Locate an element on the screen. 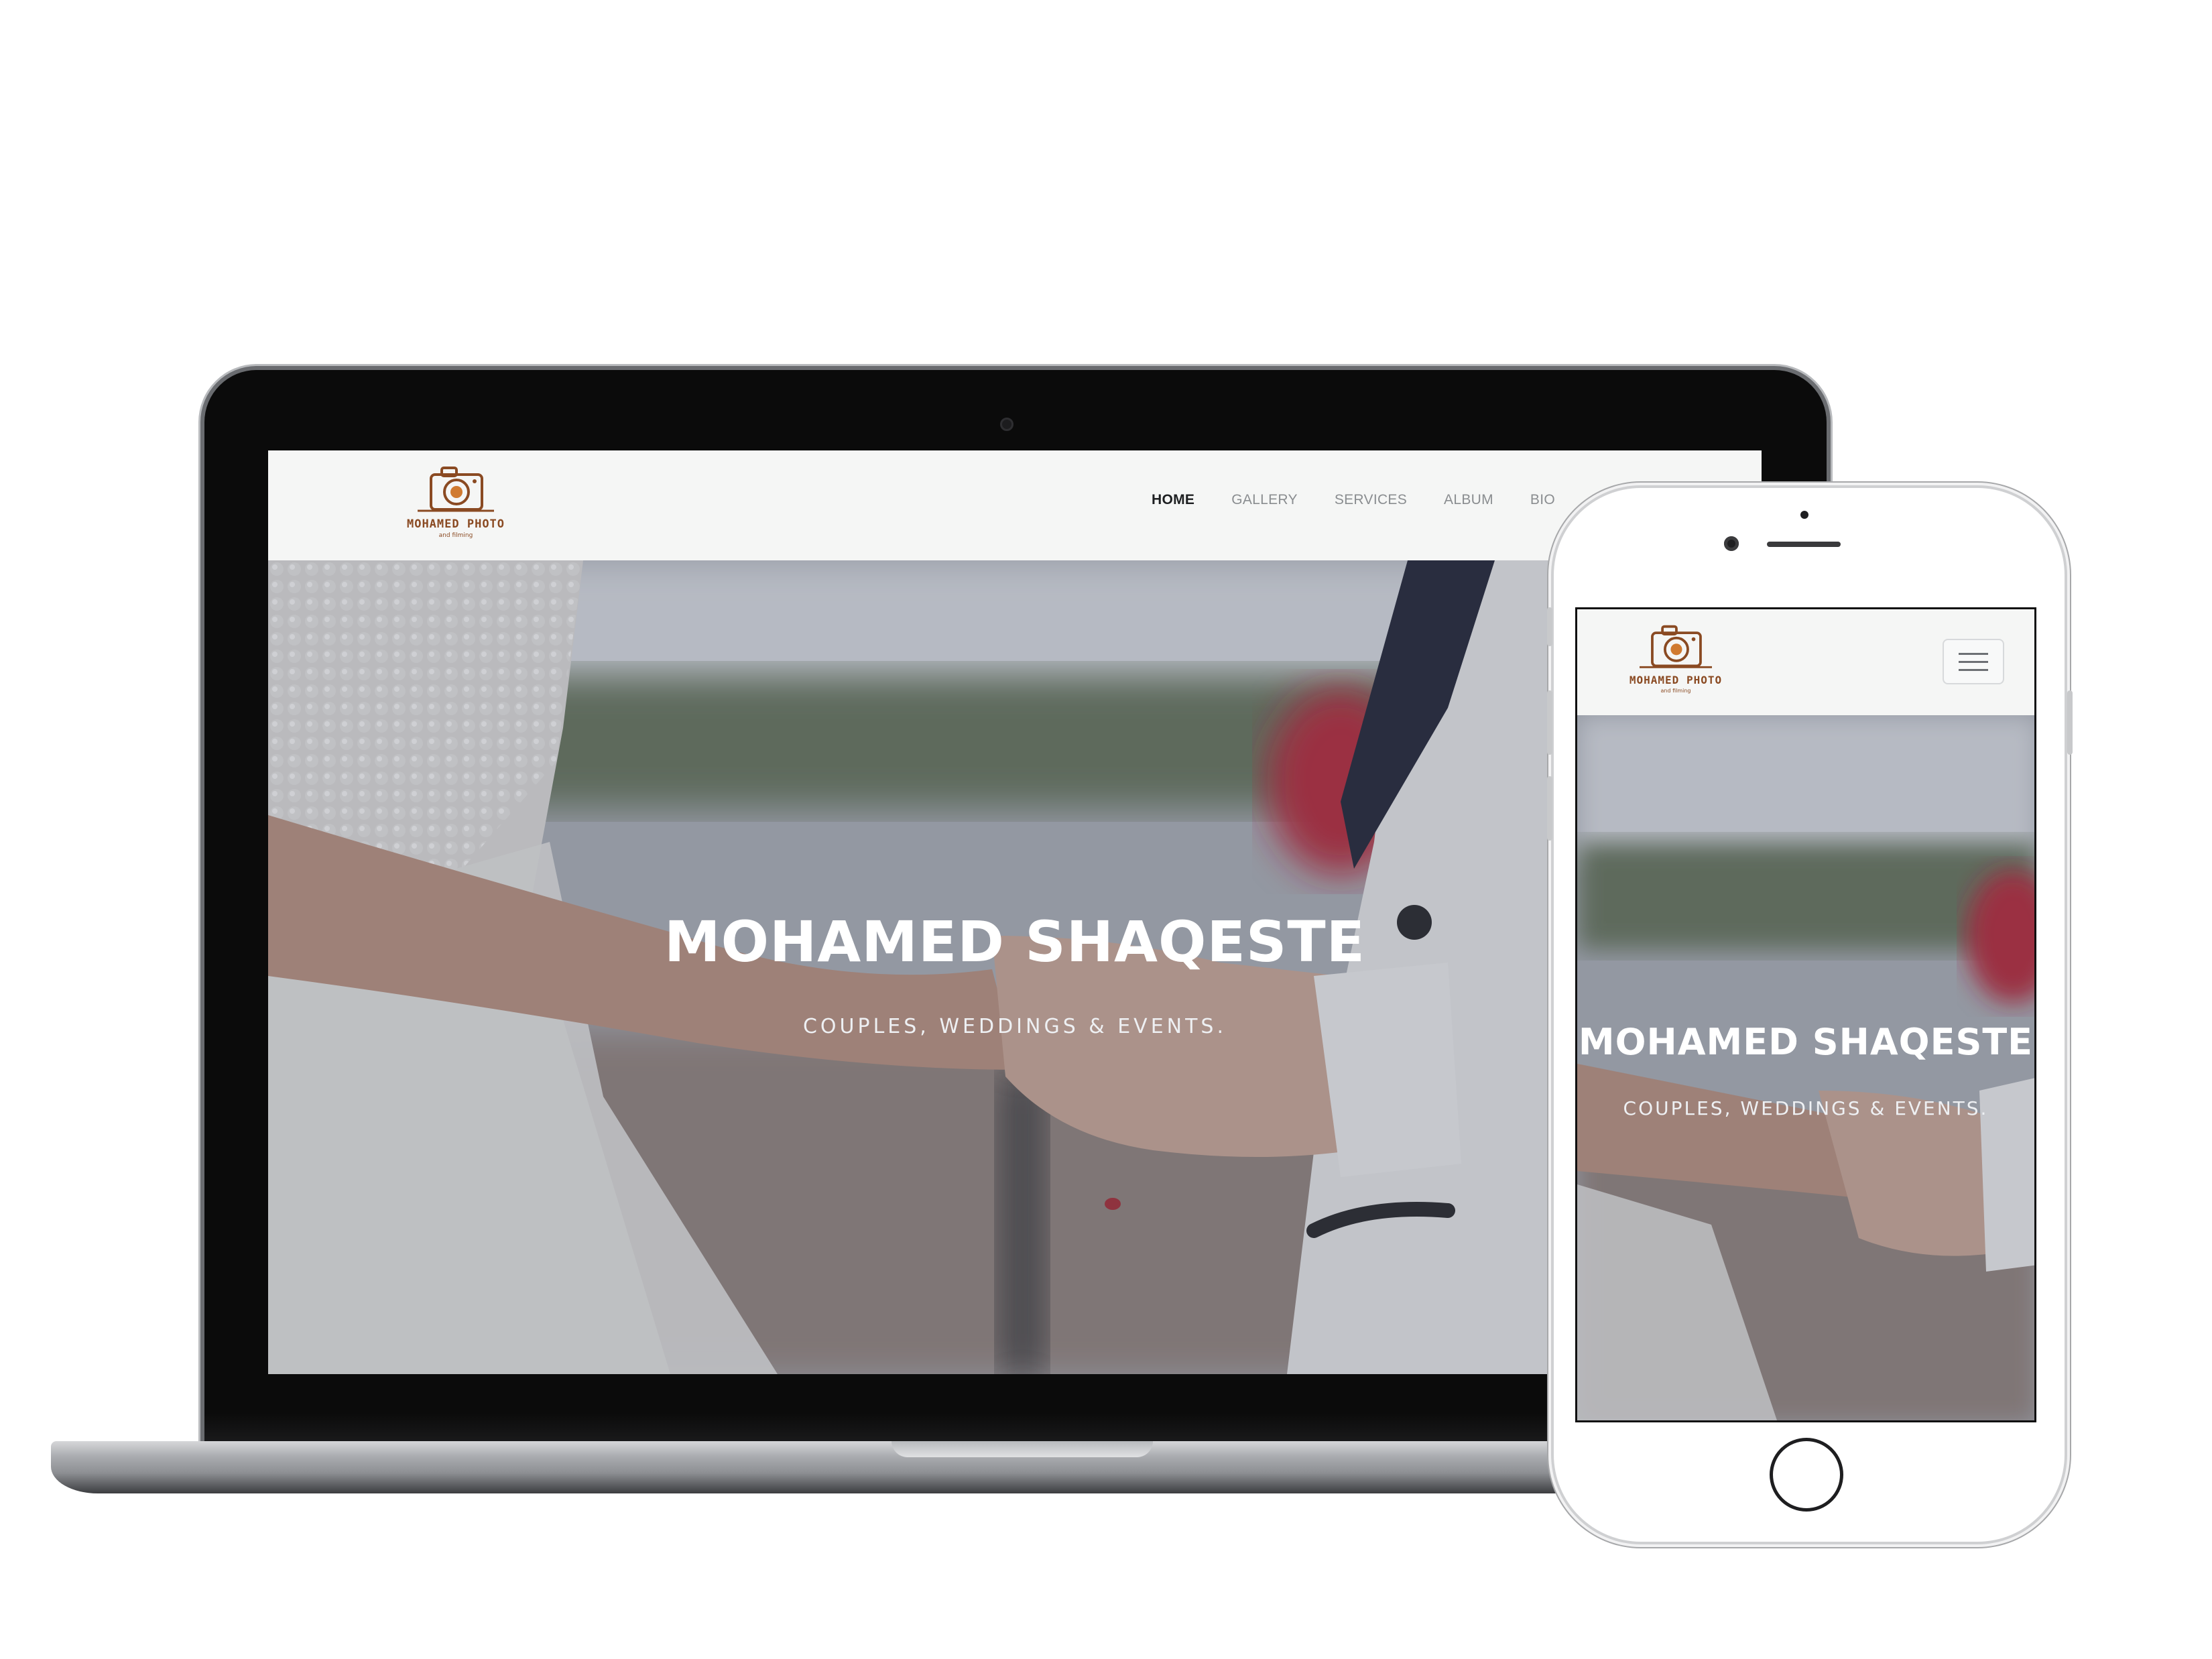  brand-tagline: and filming is located at coordinates (455, 535).